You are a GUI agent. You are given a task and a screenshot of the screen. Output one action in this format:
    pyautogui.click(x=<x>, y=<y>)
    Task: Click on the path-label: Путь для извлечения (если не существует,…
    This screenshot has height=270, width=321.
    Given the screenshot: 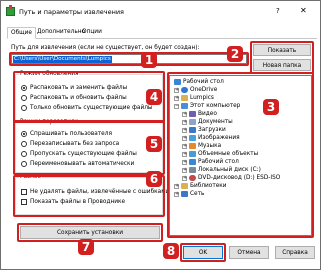 What is the action you would take?
    pyautogui.click(x=105, y=48)
    